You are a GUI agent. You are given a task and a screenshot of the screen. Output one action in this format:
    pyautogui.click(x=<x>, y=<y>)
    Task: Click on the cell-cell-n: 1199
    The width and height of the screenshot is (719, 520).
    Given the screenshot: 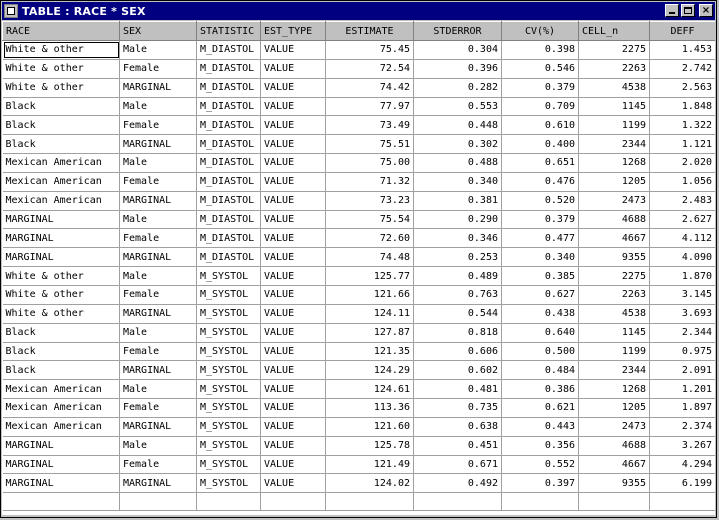 What is the action you would take?
    pyautogui.click(x=614, y=125)
    